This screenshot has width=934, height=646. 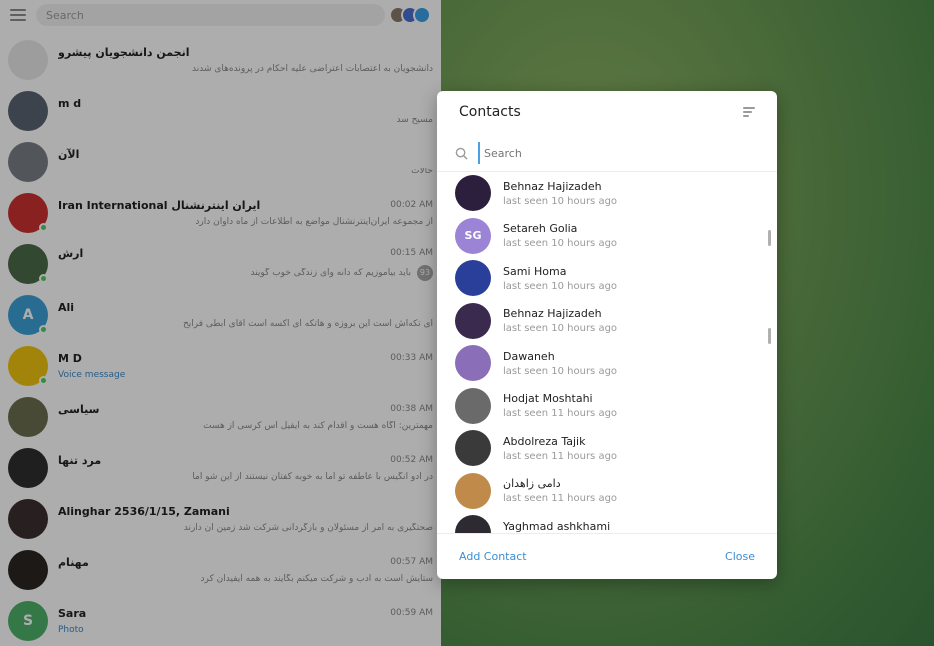 I want to click on contact-name: Abdolreza Tajik, so click(x=544, y=441).